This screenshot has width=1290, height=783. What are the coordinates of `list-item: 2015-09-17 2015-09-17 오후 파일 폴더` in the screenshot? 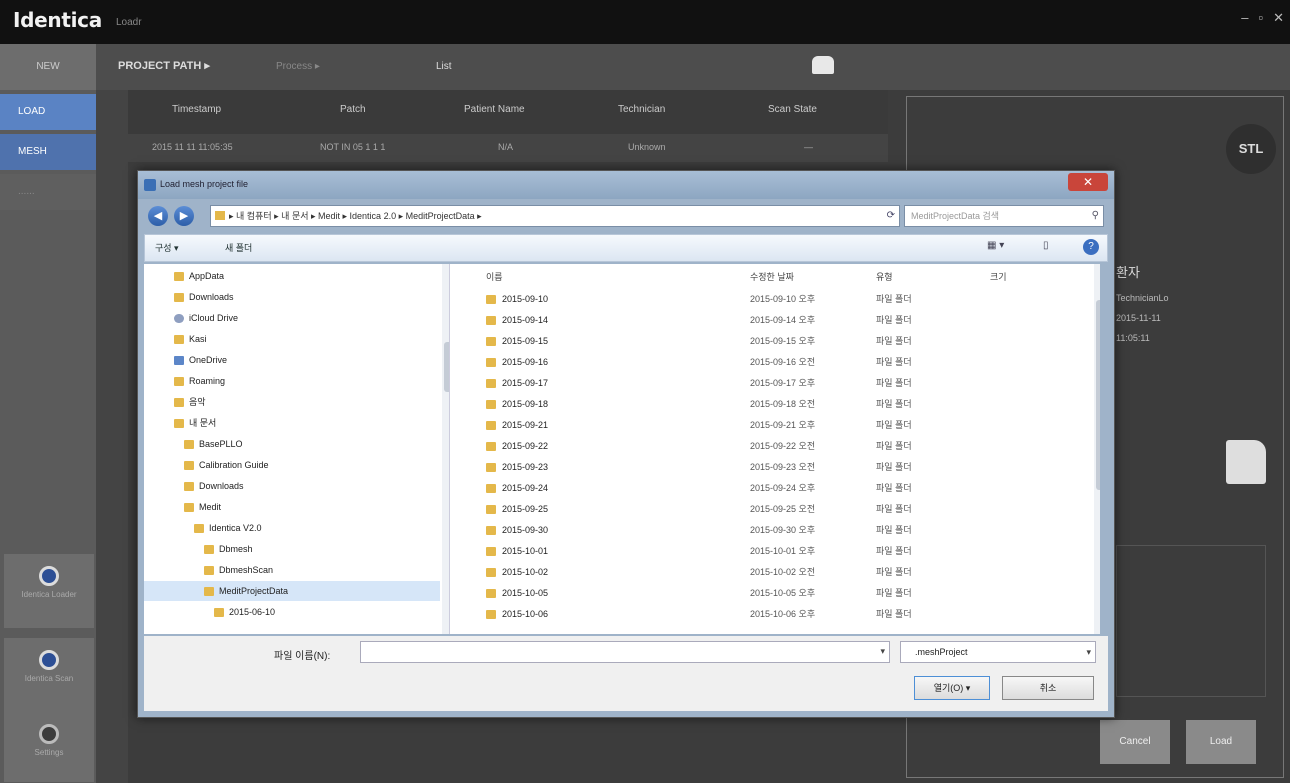 It's located at (775, 383).